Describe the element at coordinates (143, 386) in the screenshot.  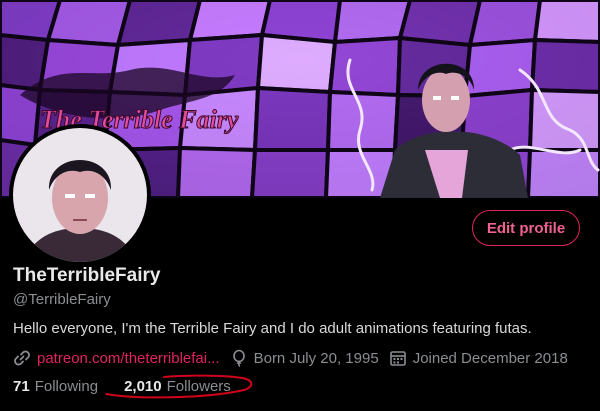
I see `followers-count: 2,010` at that location.